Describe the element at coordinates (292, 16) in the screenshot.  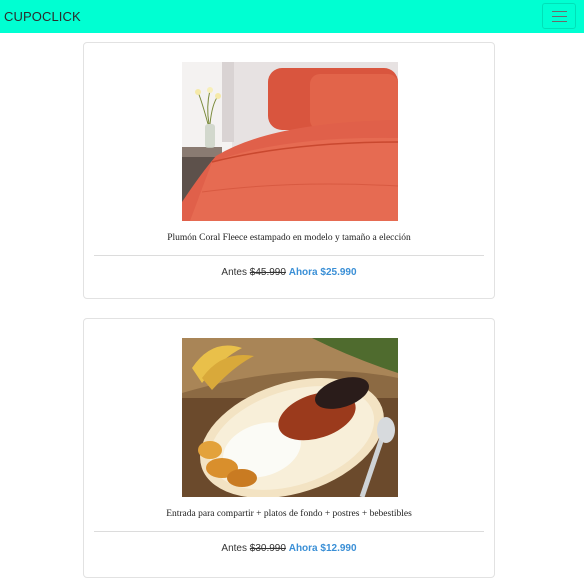
I see `top-navbar: CUPOCLICK` at that location.